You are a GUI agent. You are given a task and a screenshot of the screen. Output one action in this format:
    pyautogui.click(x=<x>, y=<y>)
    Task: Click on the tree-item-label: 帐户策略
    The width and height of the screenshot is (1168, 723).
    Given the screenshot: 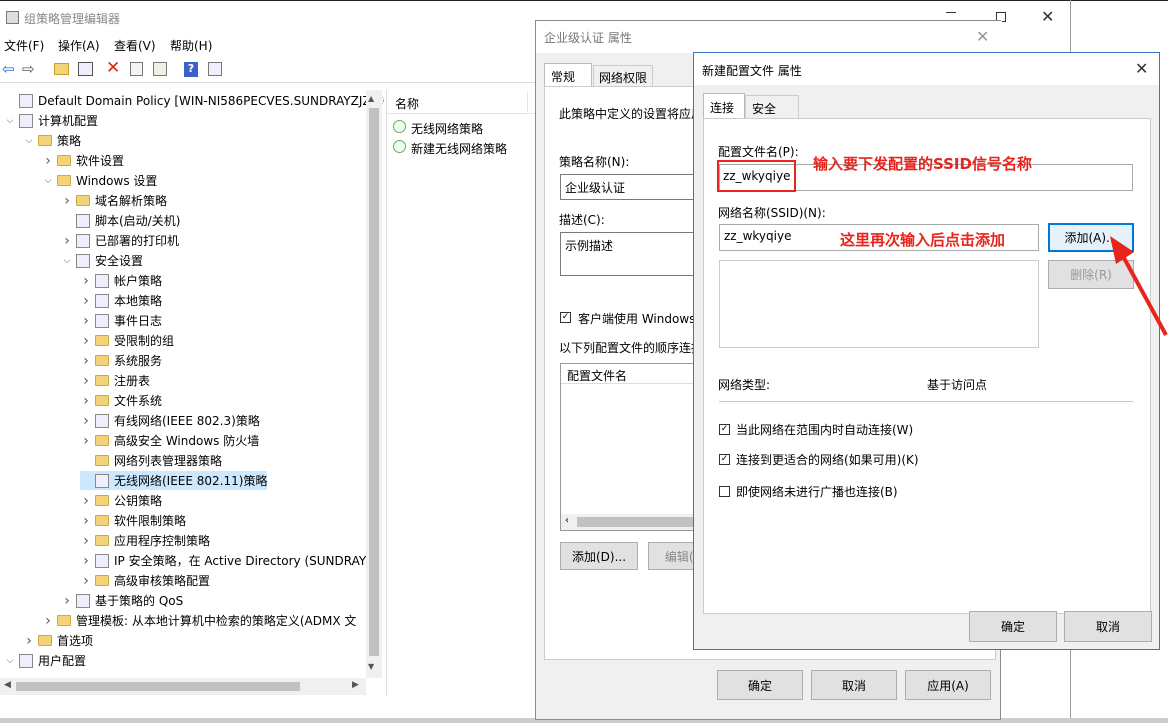 What is the action you would take?
    pyautogui.click(x=138, y=281)
    